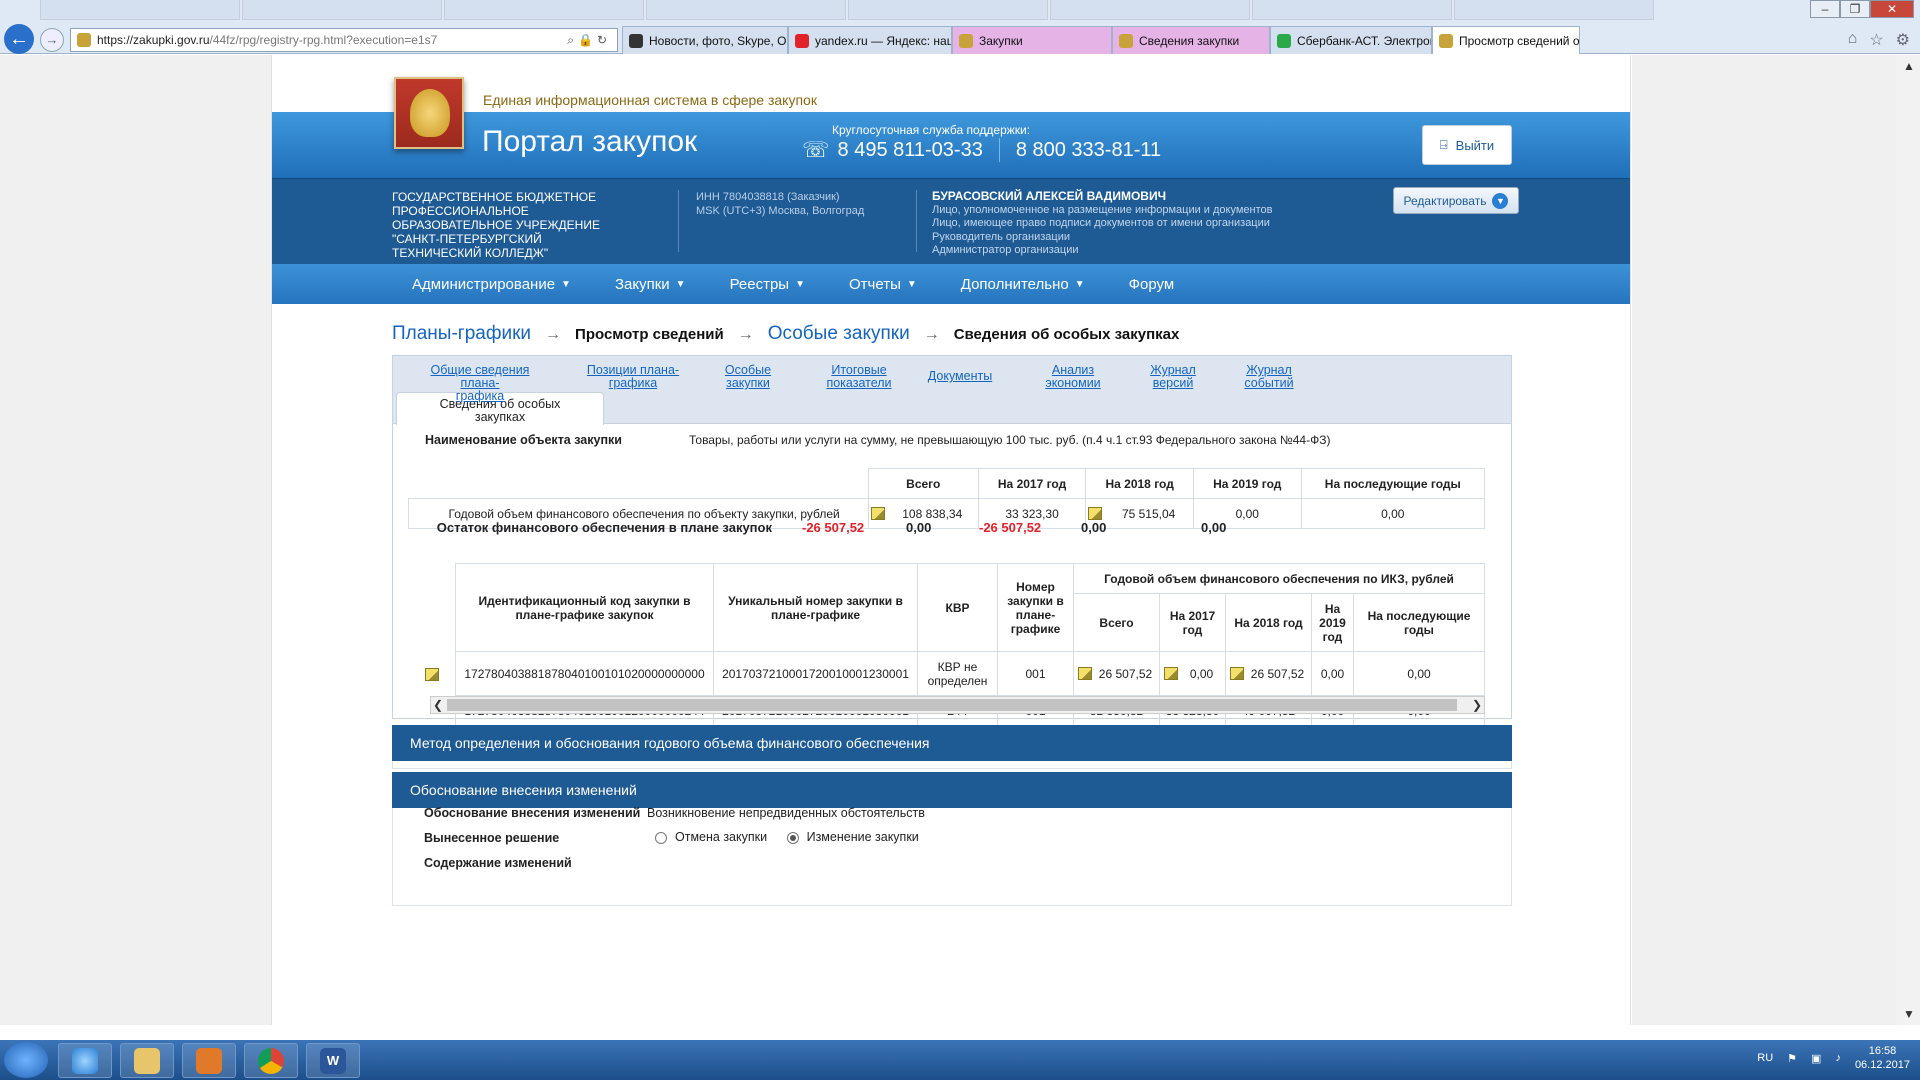  What do you see at coordinates (862, 837) in the screenshot?
I see `radio-change-label: Изменение закупки` at bounding box center [862, 837].